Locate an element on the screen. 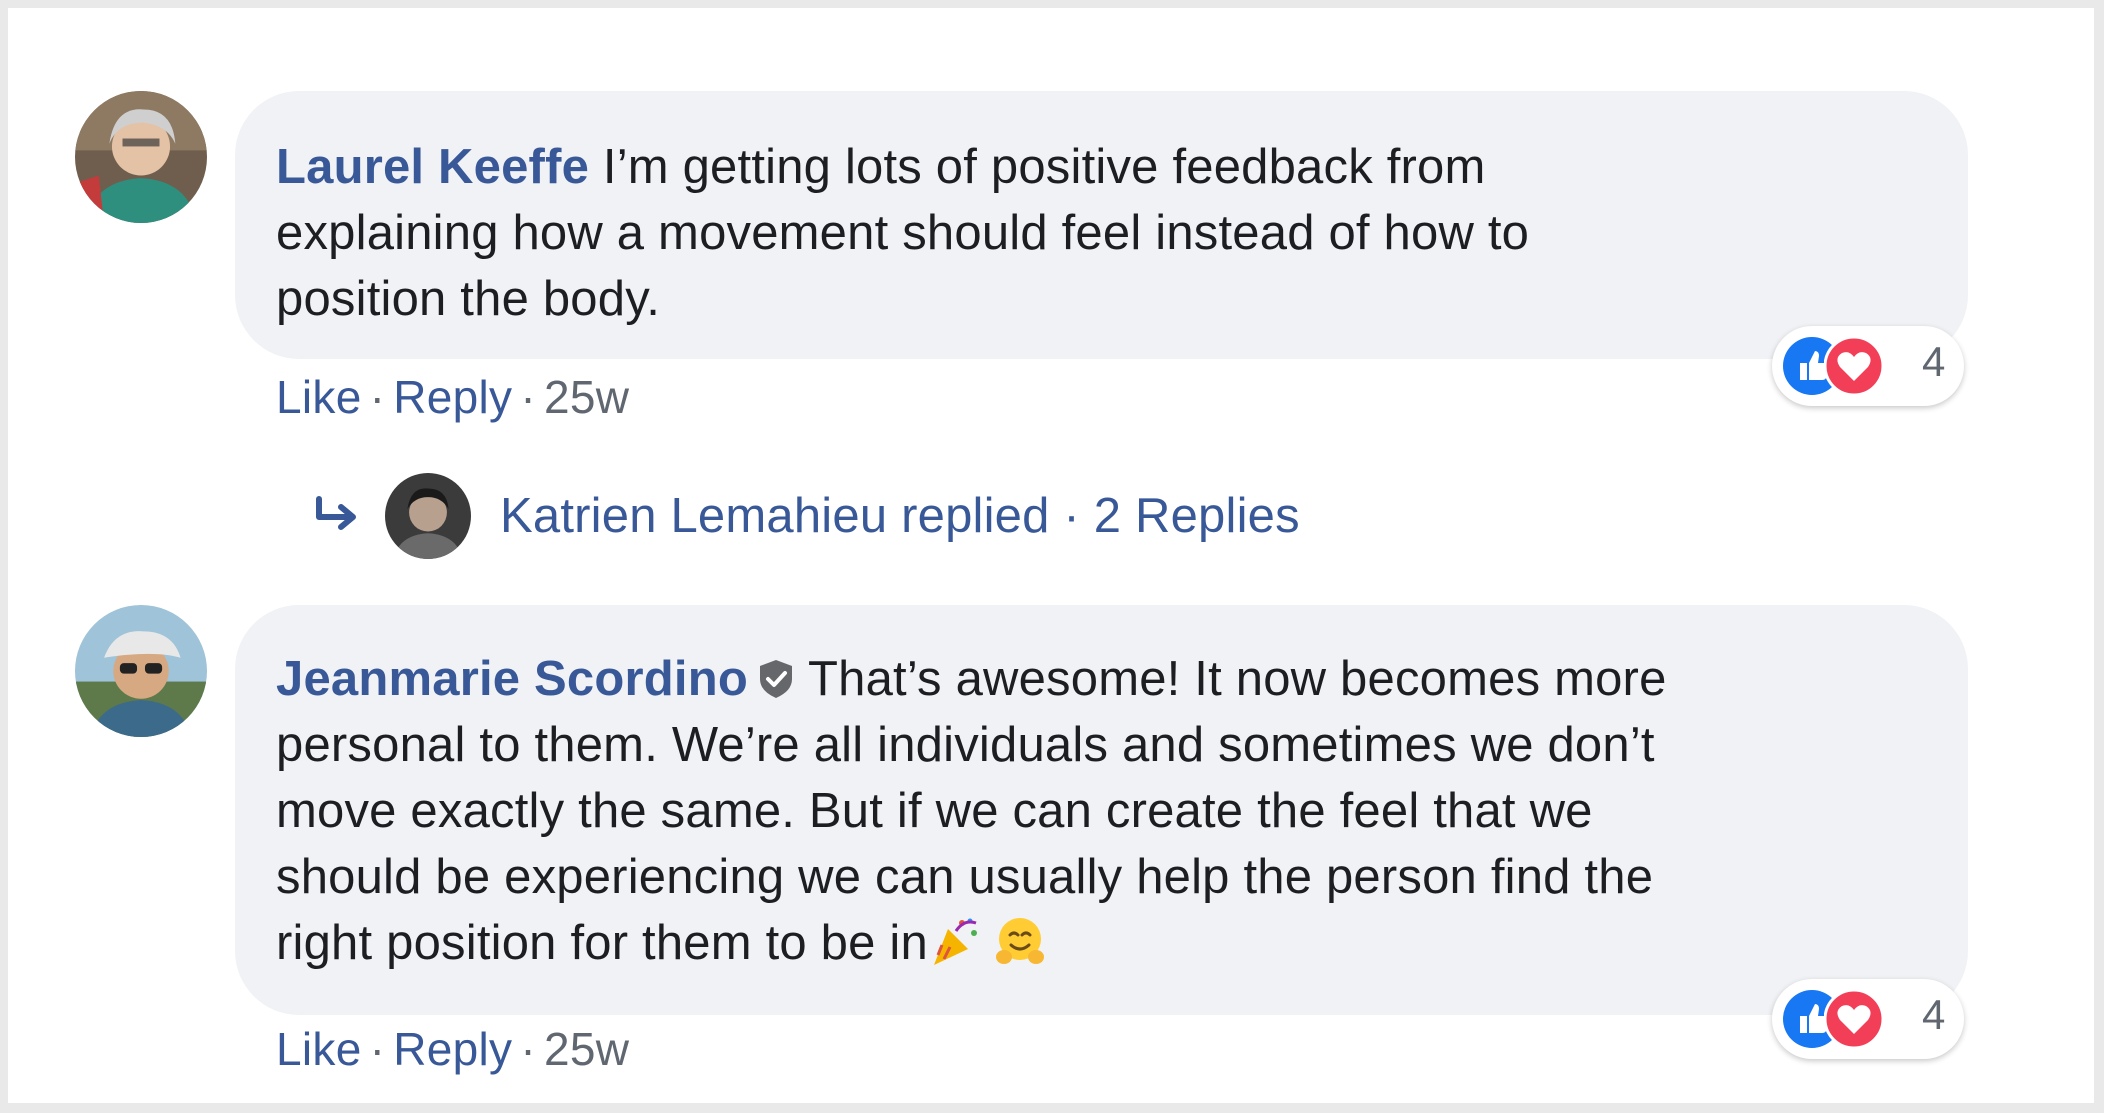 The image size is (2104, 1113). avatar-katrien-lemahieu is located at coordinates (428, 516).